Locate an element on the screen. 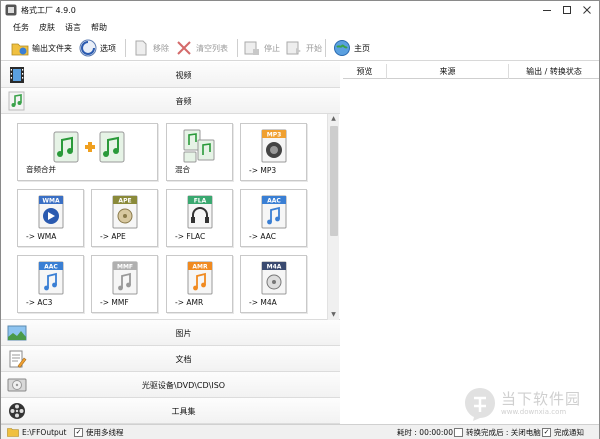 This screenshot has width=600, height=439. output-folder-label: 输出文件夹 is located at coordinates (52, 48).